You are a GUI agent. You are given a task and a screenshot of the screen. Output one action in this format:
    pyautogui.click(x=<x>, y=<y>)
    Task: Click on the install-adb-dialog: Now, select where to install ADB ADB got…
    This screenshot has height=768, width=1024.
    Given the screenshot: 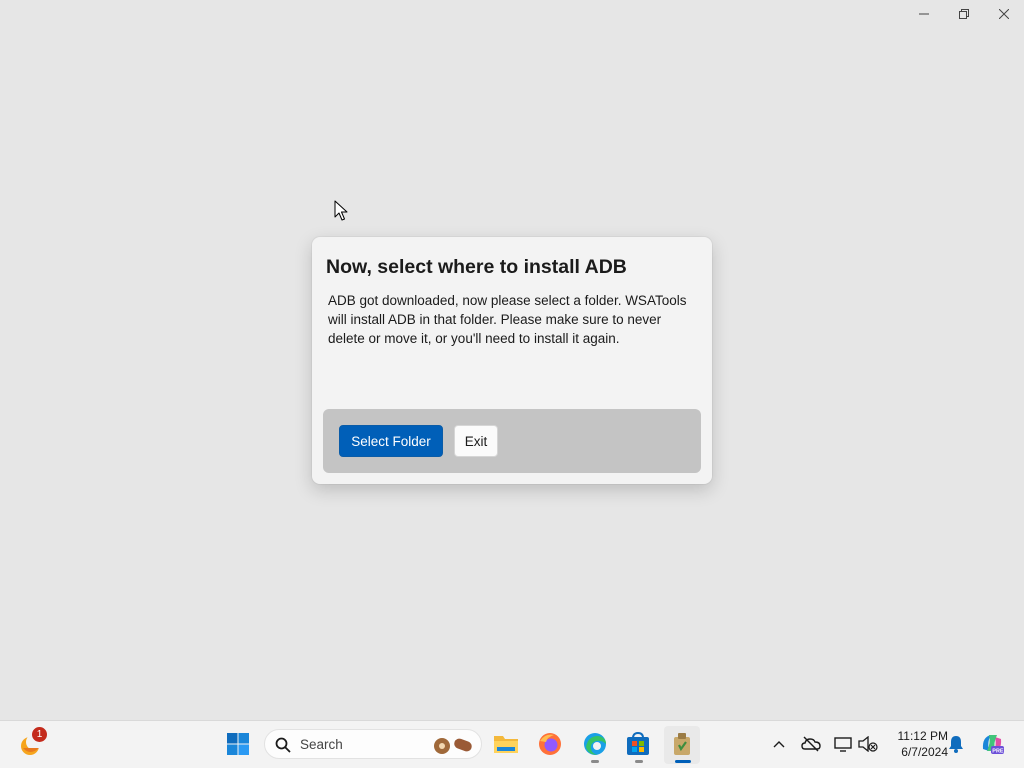 What is the action you would take?
    pyautogui.click(x=512, y=360)
    